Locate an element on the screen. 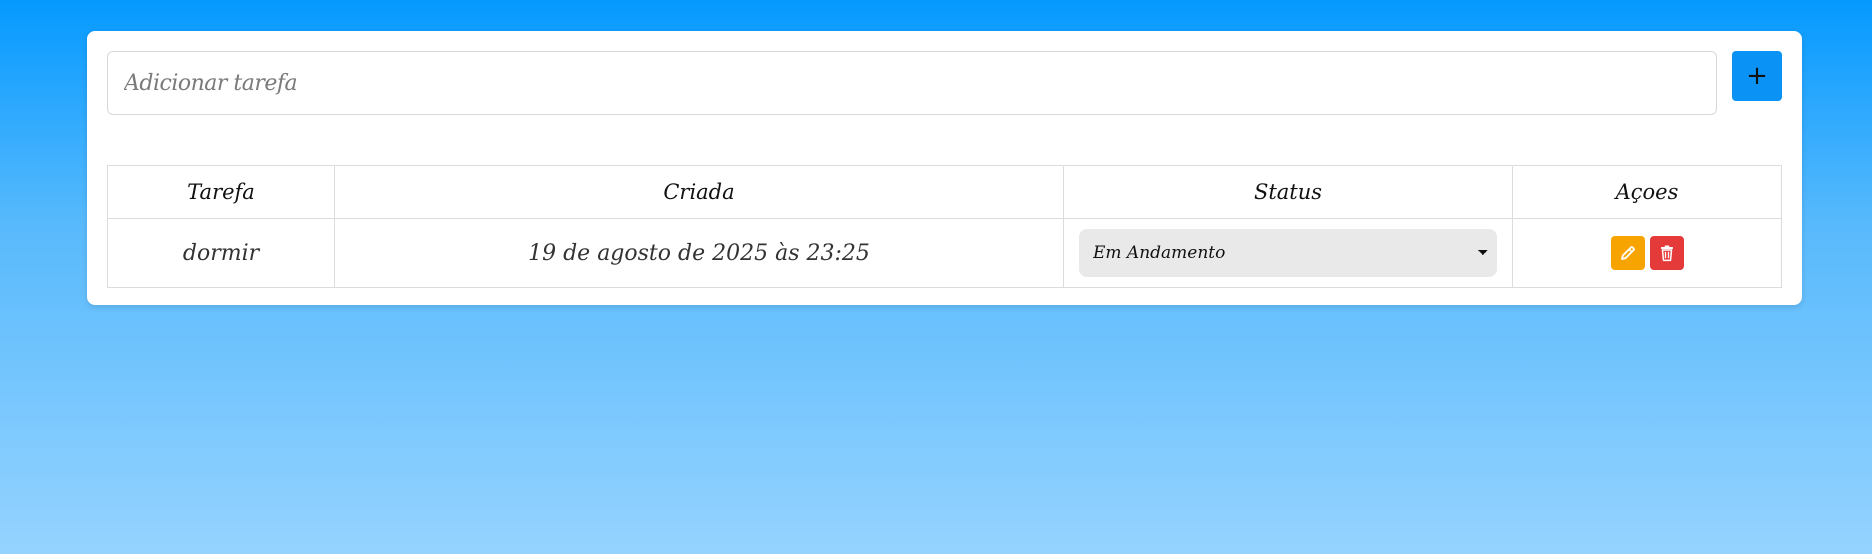  created-date-cell: 19 de agosto de 2025 às 23:25 is located at coordinates (699, 253).